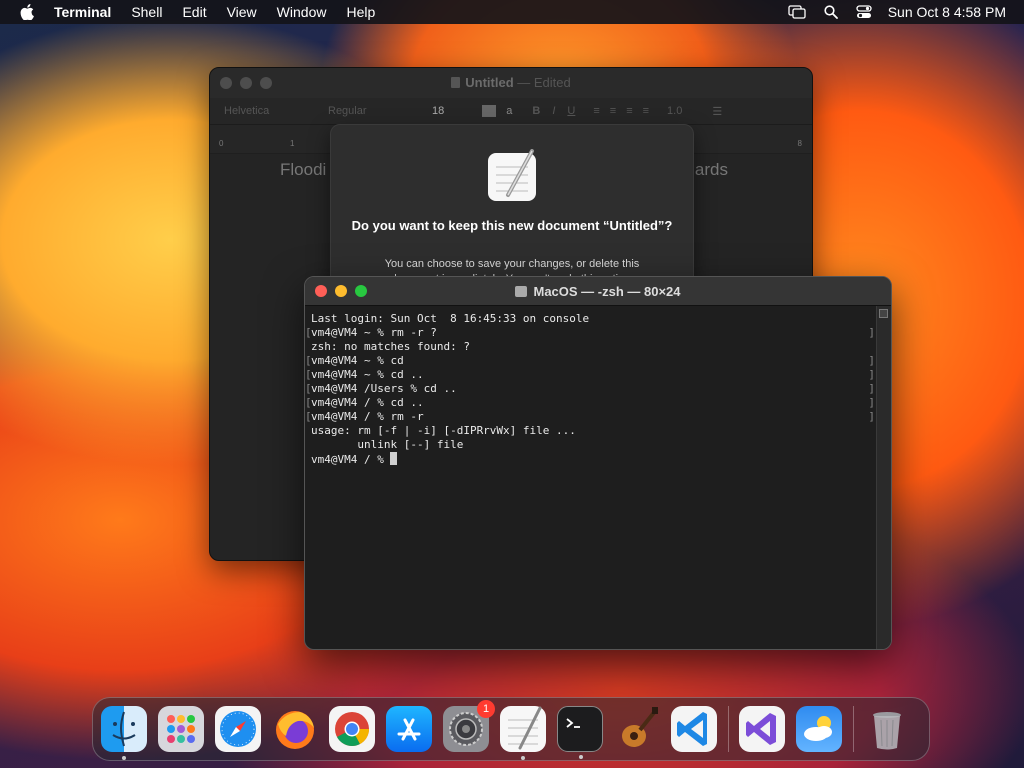  Describe the element at coordinates (613, 111) in the screenshot. I see `align-center-icon: ≡` at that location.